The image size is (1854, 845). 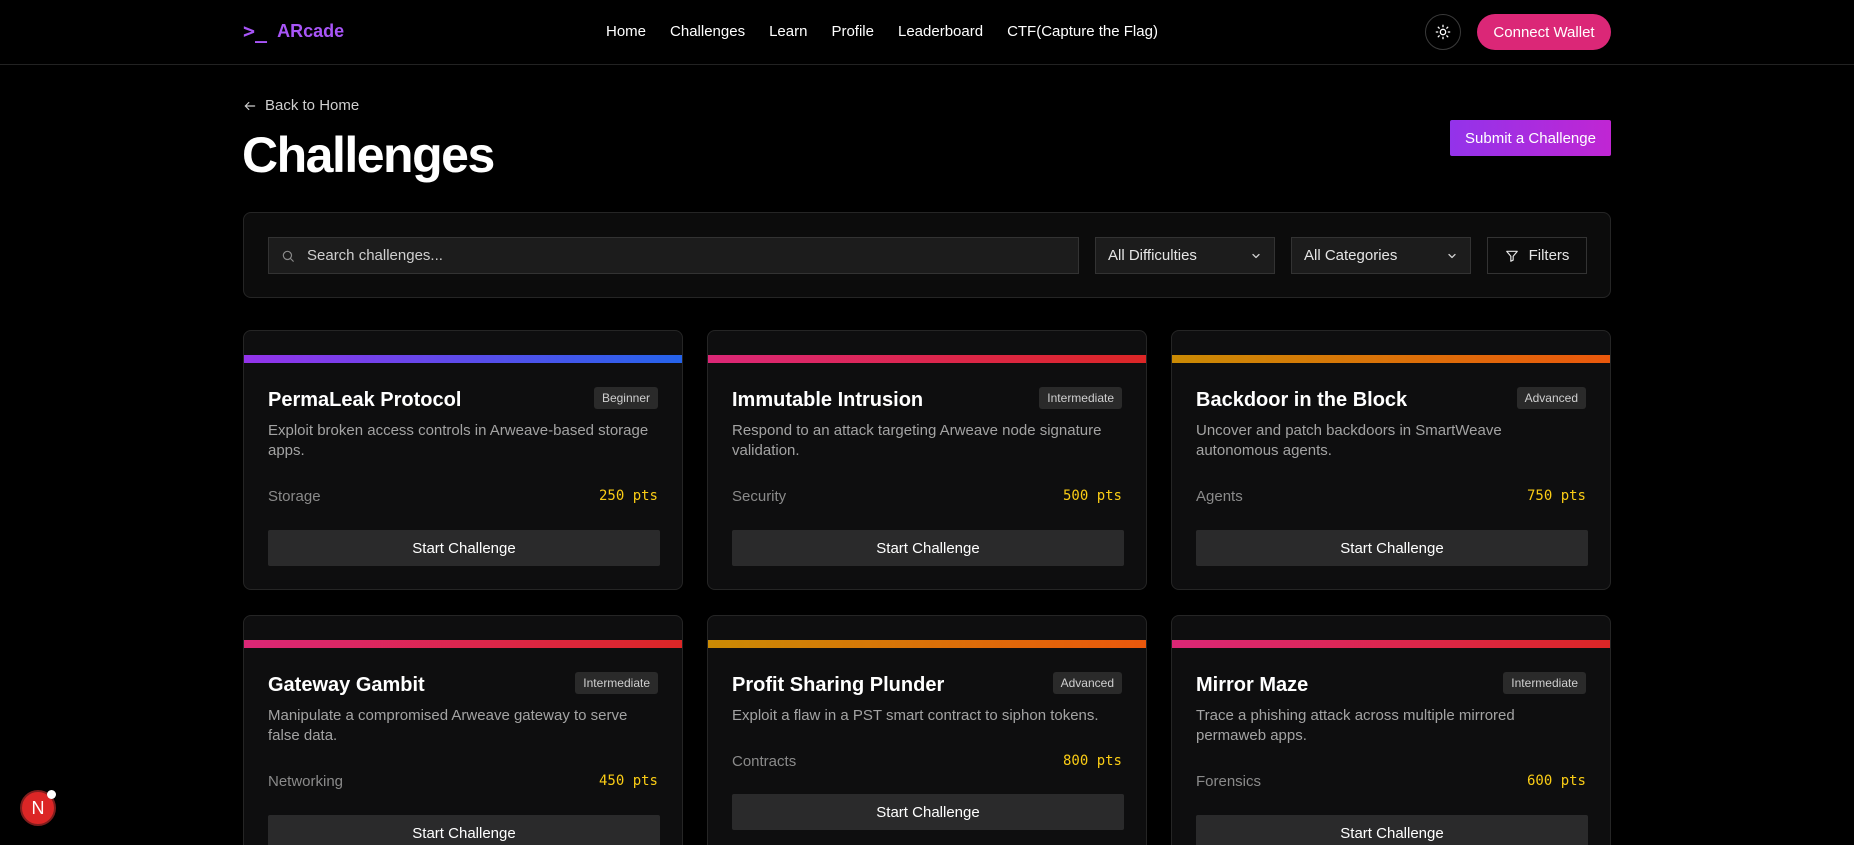 I want to click on connect-wallet-button: Connect Wallet, so click(x=1544, y=32).